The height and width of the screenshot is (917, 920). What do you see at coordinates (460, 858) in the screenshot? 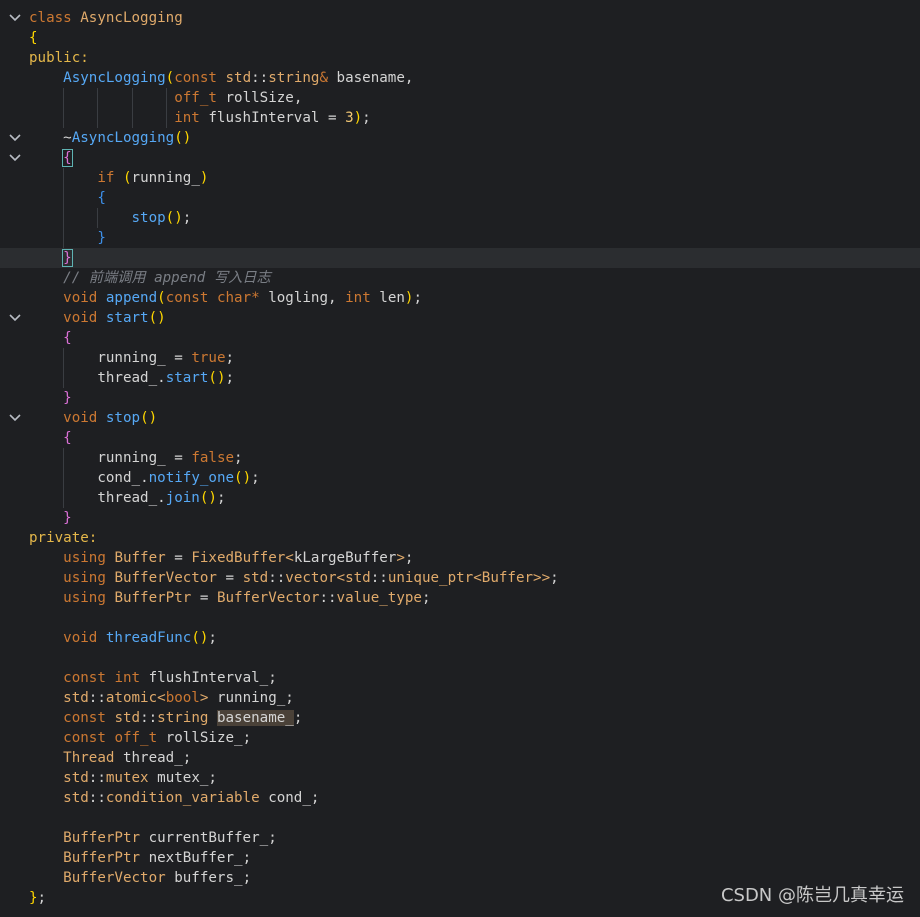
I see `code-line: BufferPtr nextBuffer_;` at bounding box center [460, 858].